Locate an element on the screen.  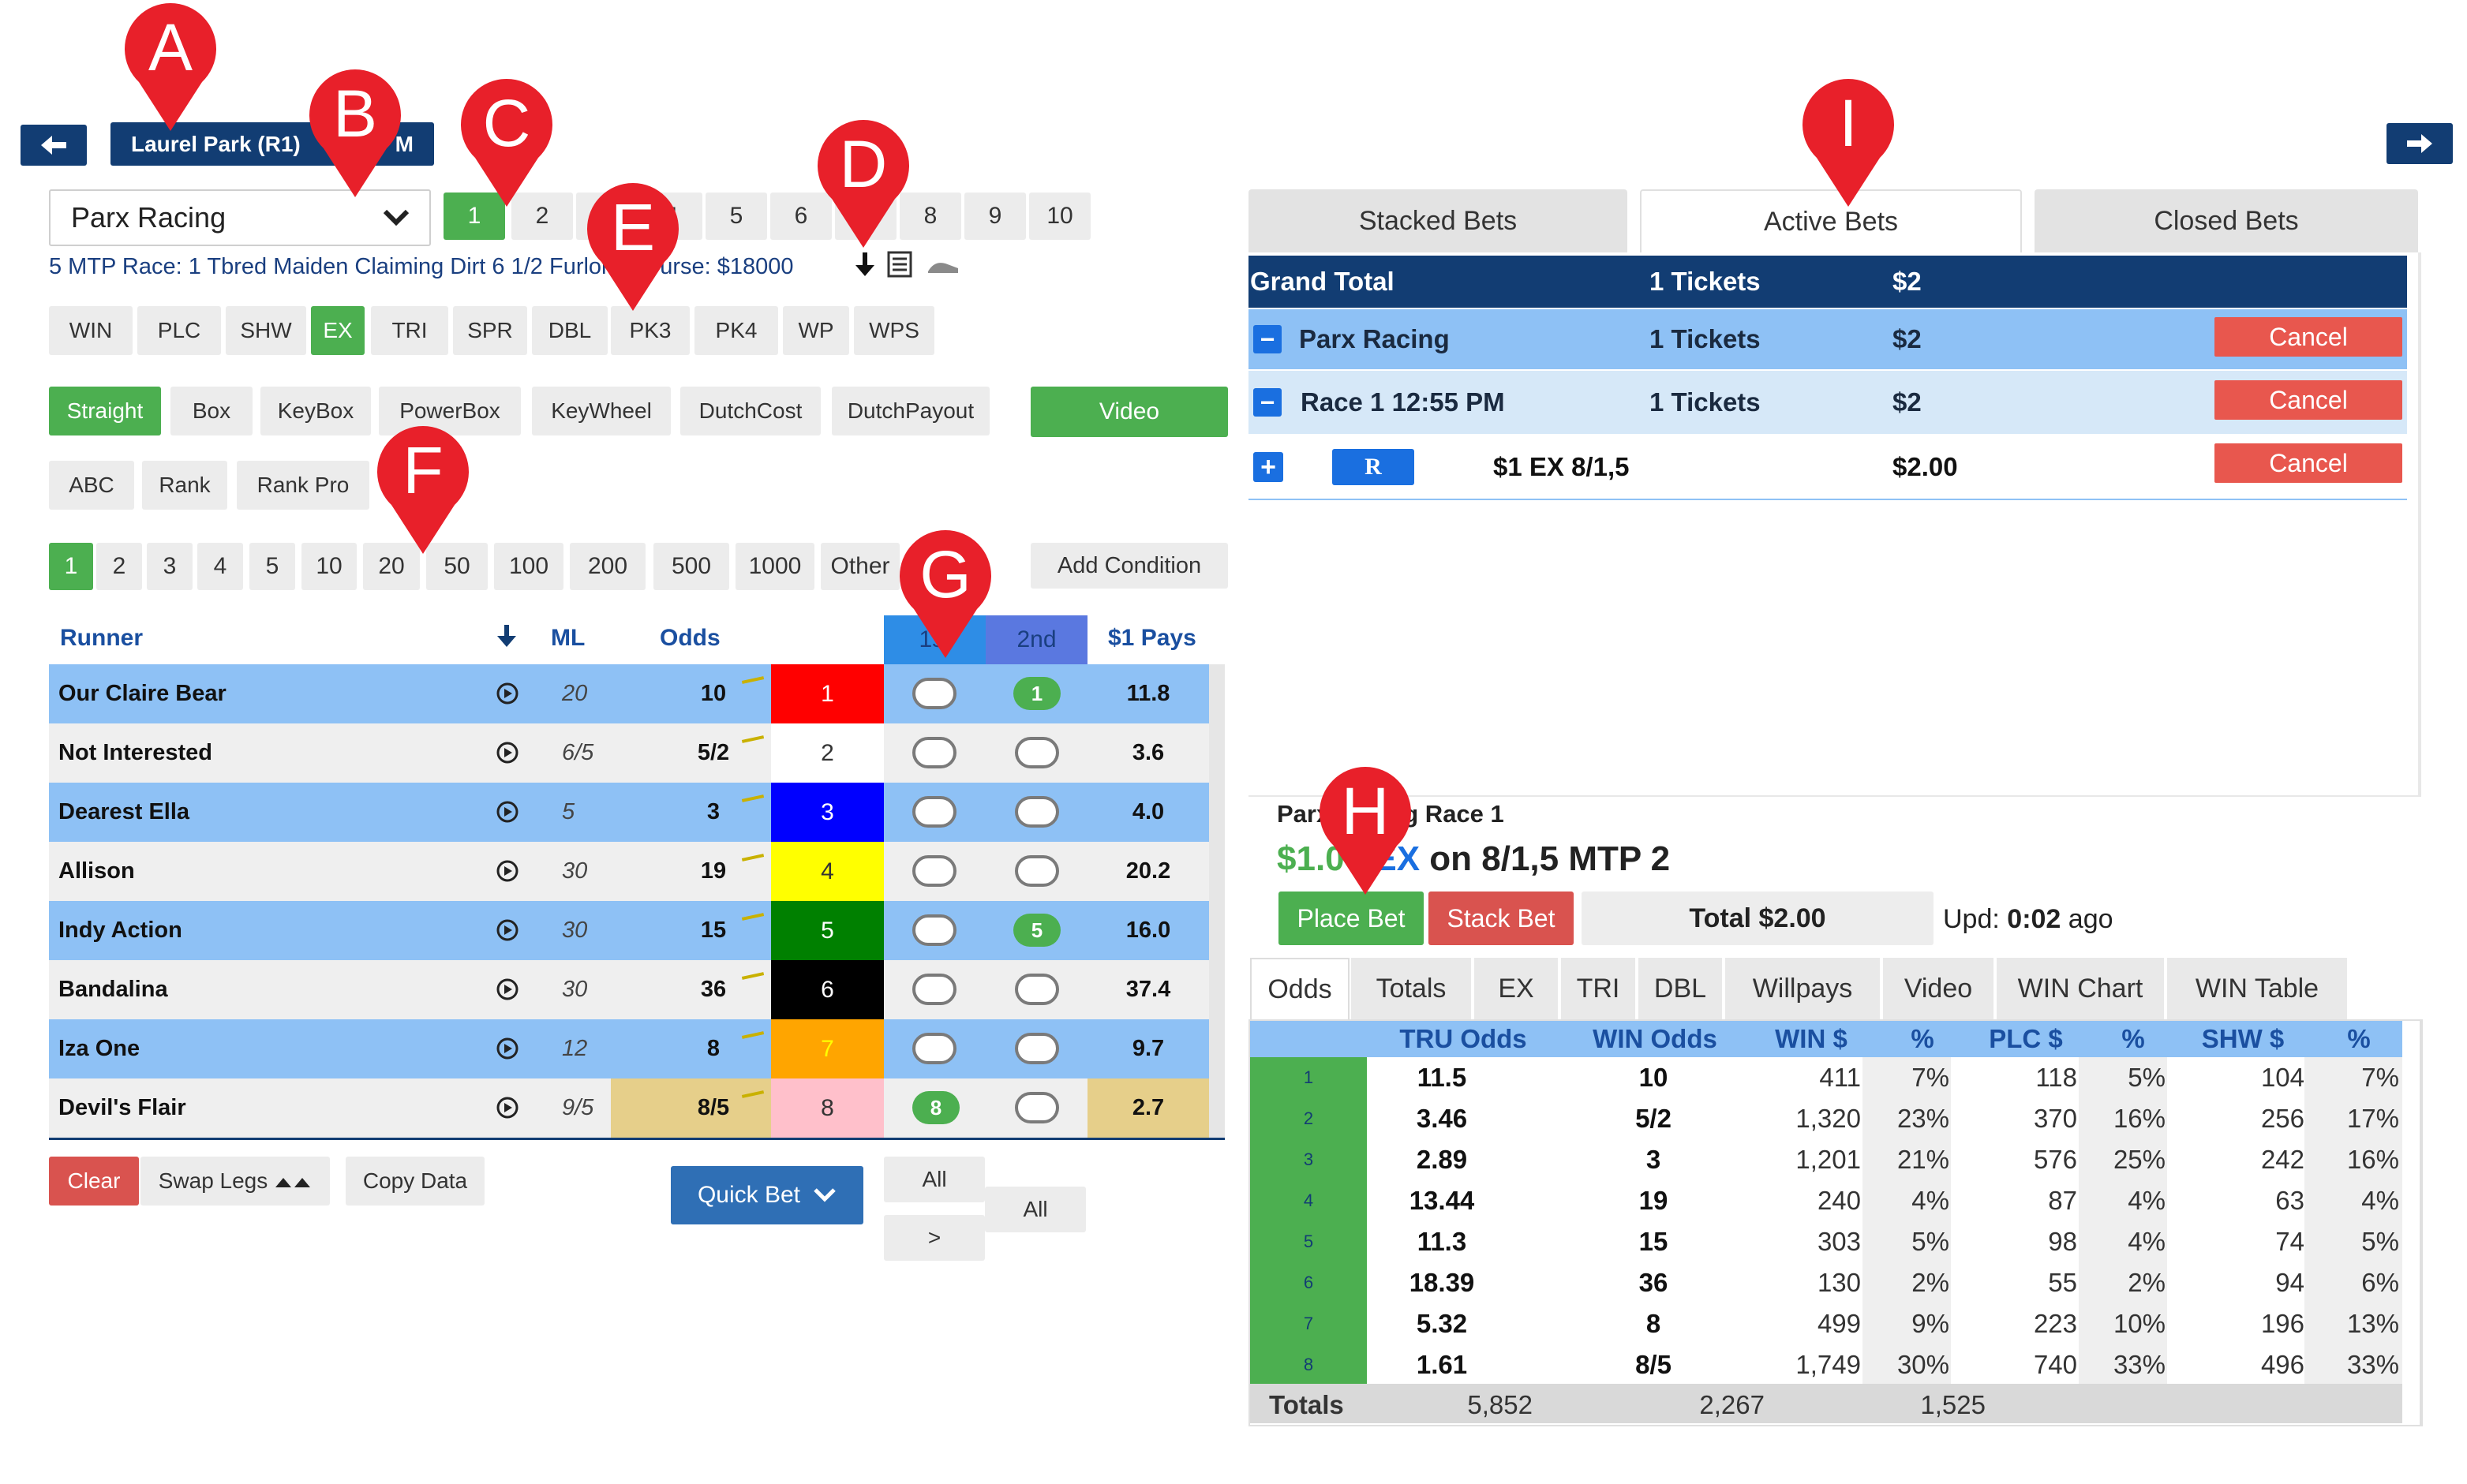
bet-type-win-button: WIN is located at coordinates (91, 330).